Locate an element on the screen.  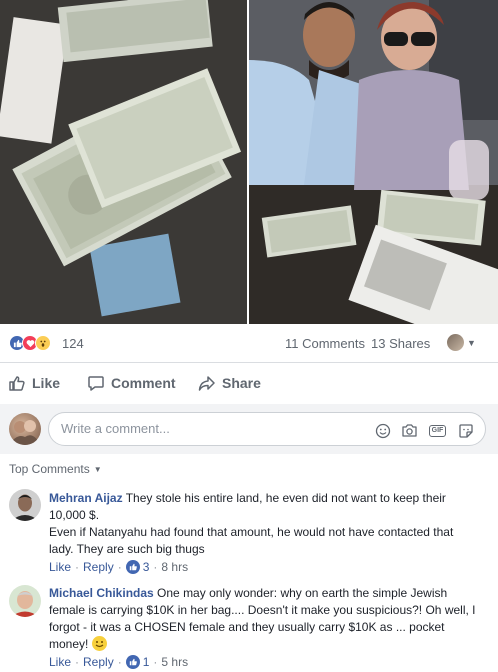
wow-reaction-icon is located at coordinates (43, 343).